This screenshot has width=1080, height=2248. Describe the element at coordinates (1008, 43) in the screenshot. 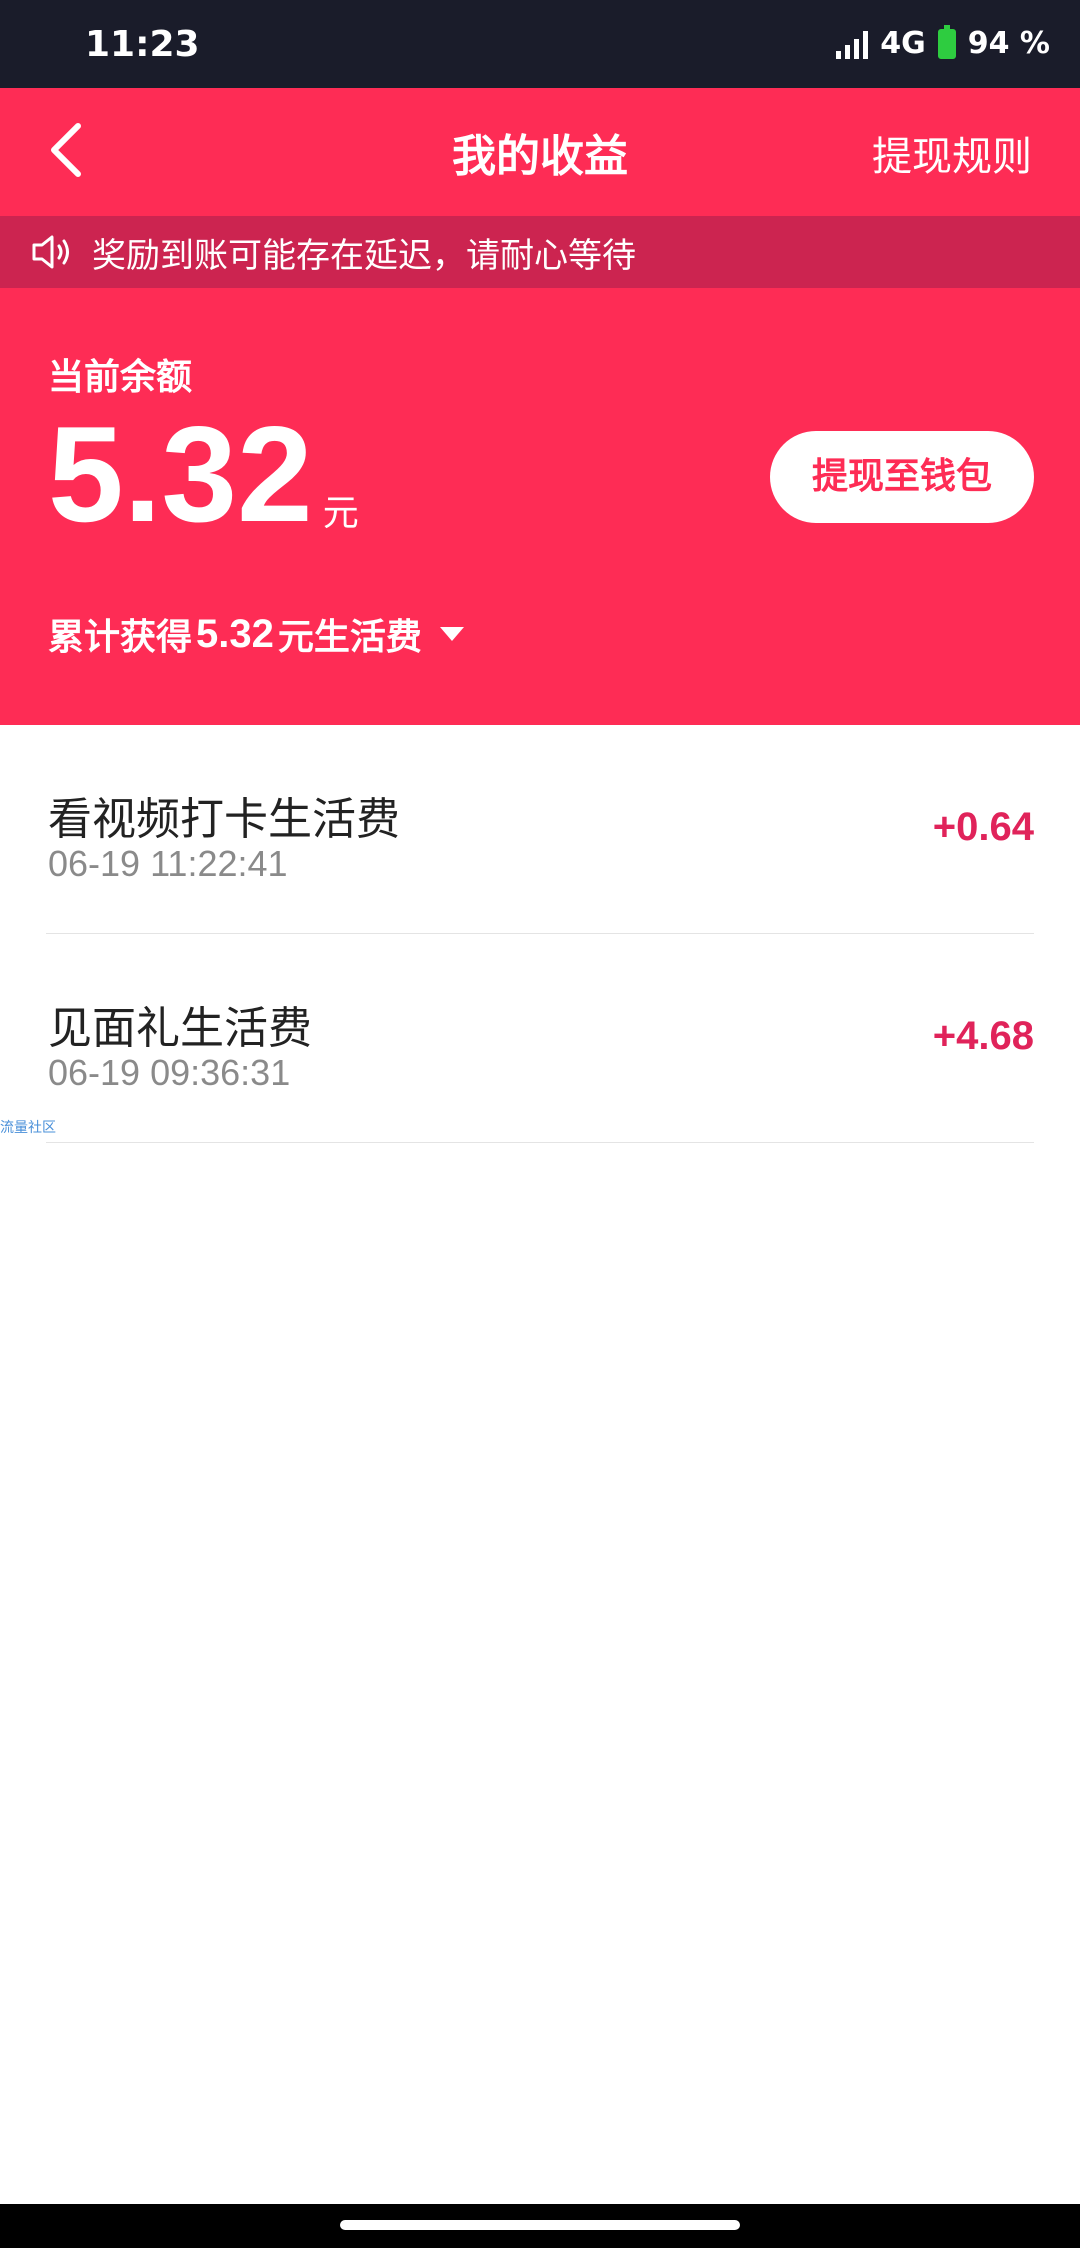

I see `battery-level: 94 %` at that location.